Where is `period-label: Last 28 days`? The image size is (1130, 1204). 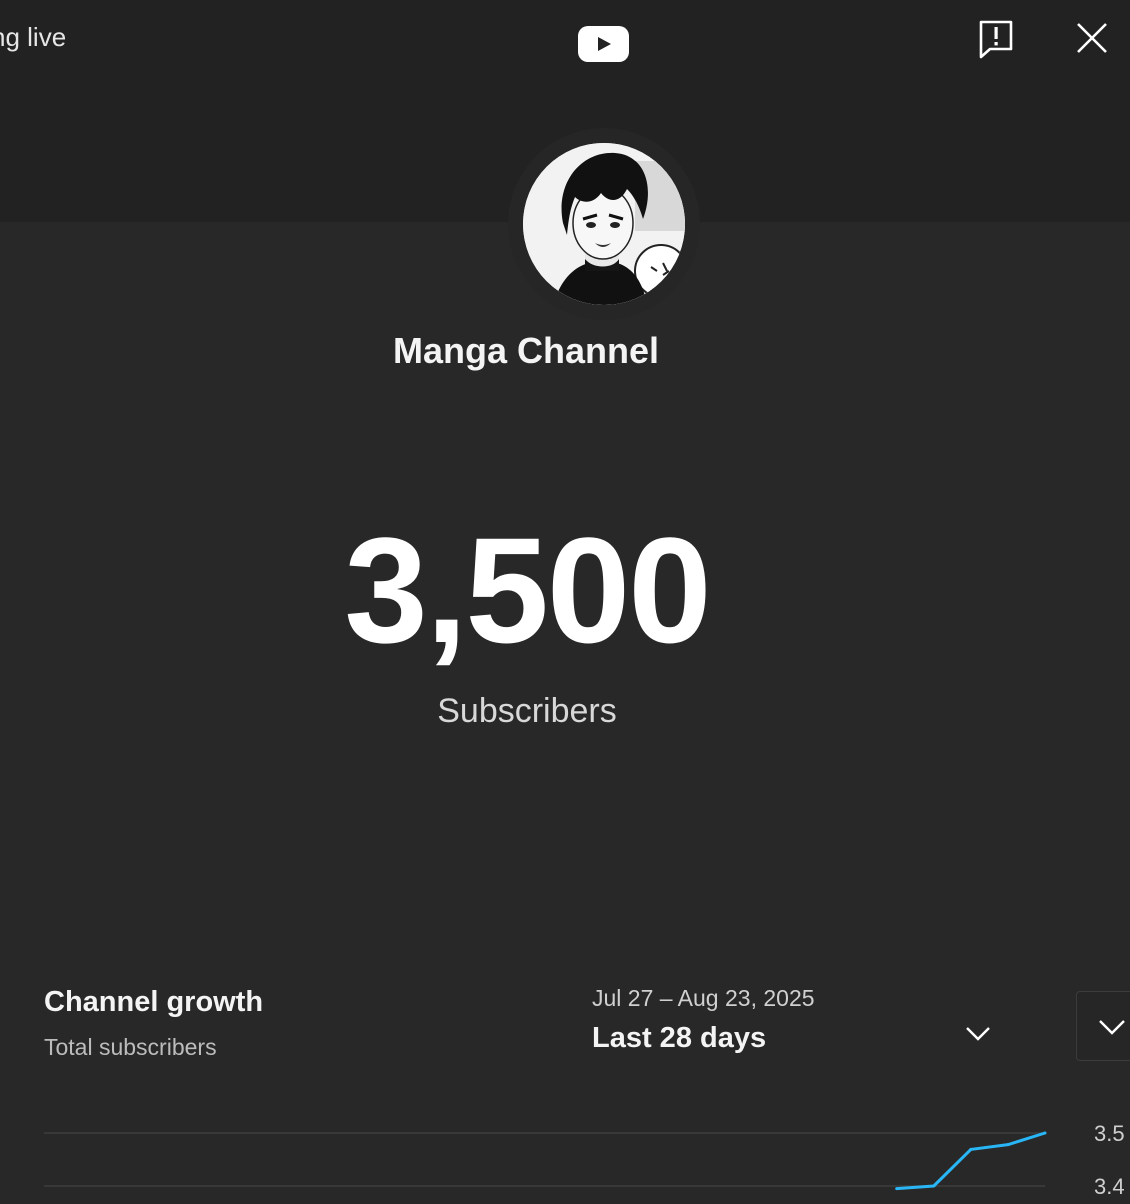
period-label: Last 28 days is located at coordinates (679, 1038).